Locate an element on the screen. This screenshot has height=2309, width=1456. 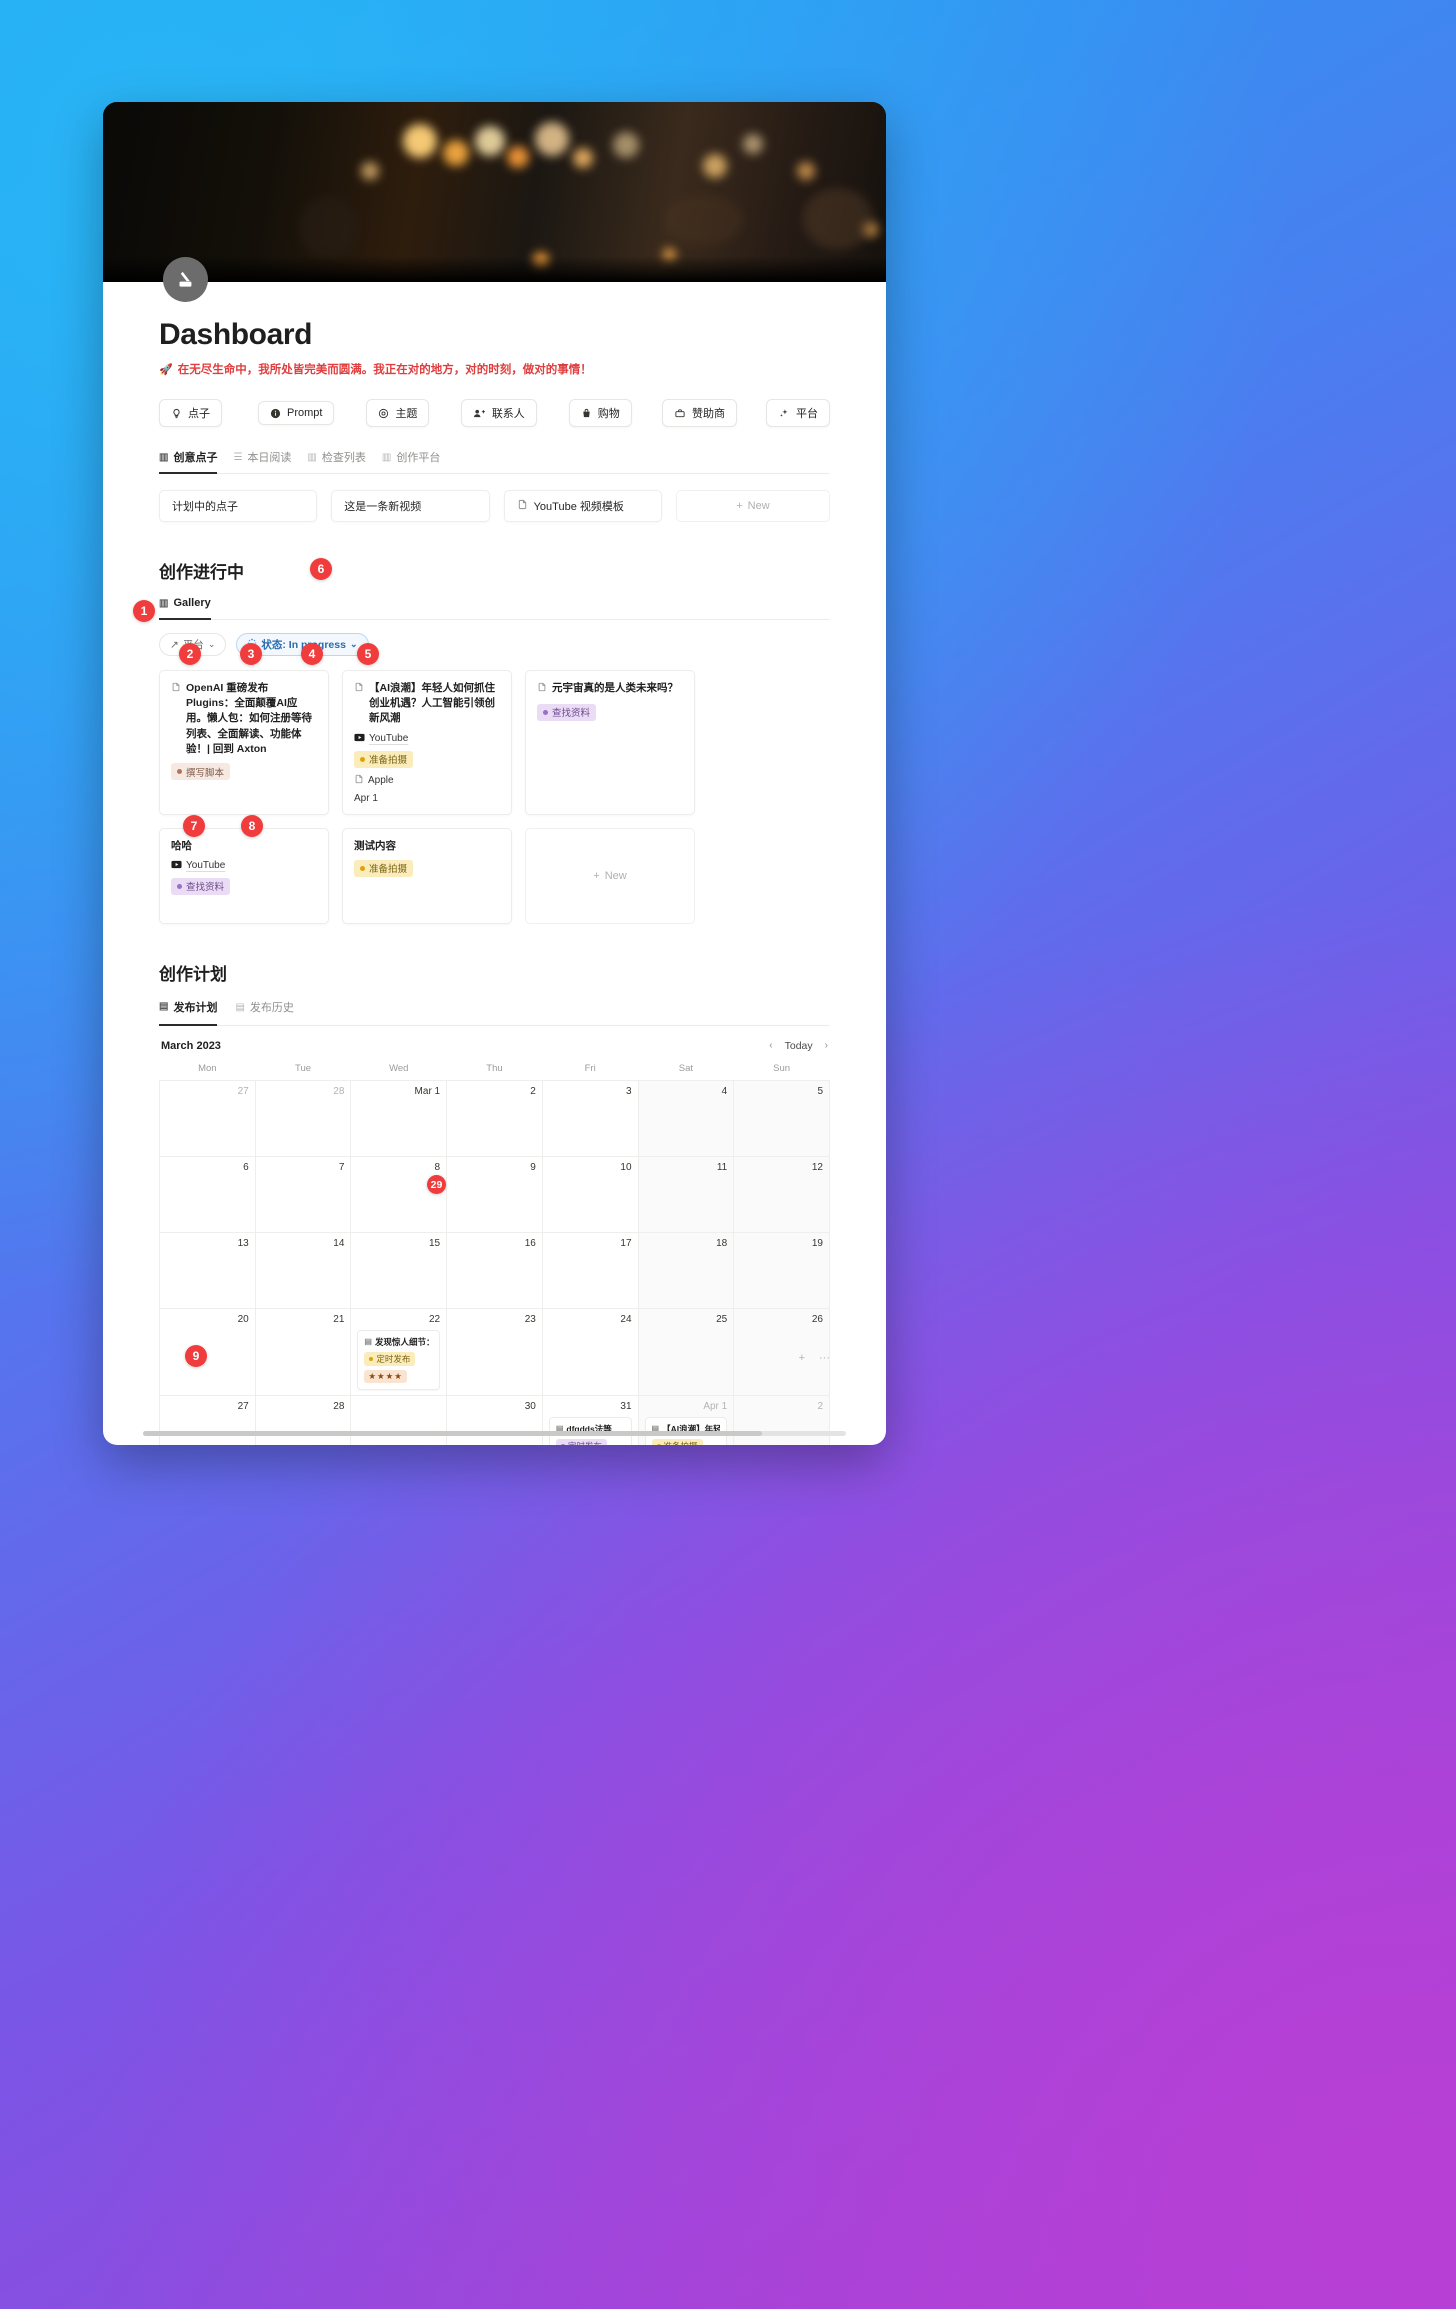
today-button: Today is located at coordinates (799, 1046).